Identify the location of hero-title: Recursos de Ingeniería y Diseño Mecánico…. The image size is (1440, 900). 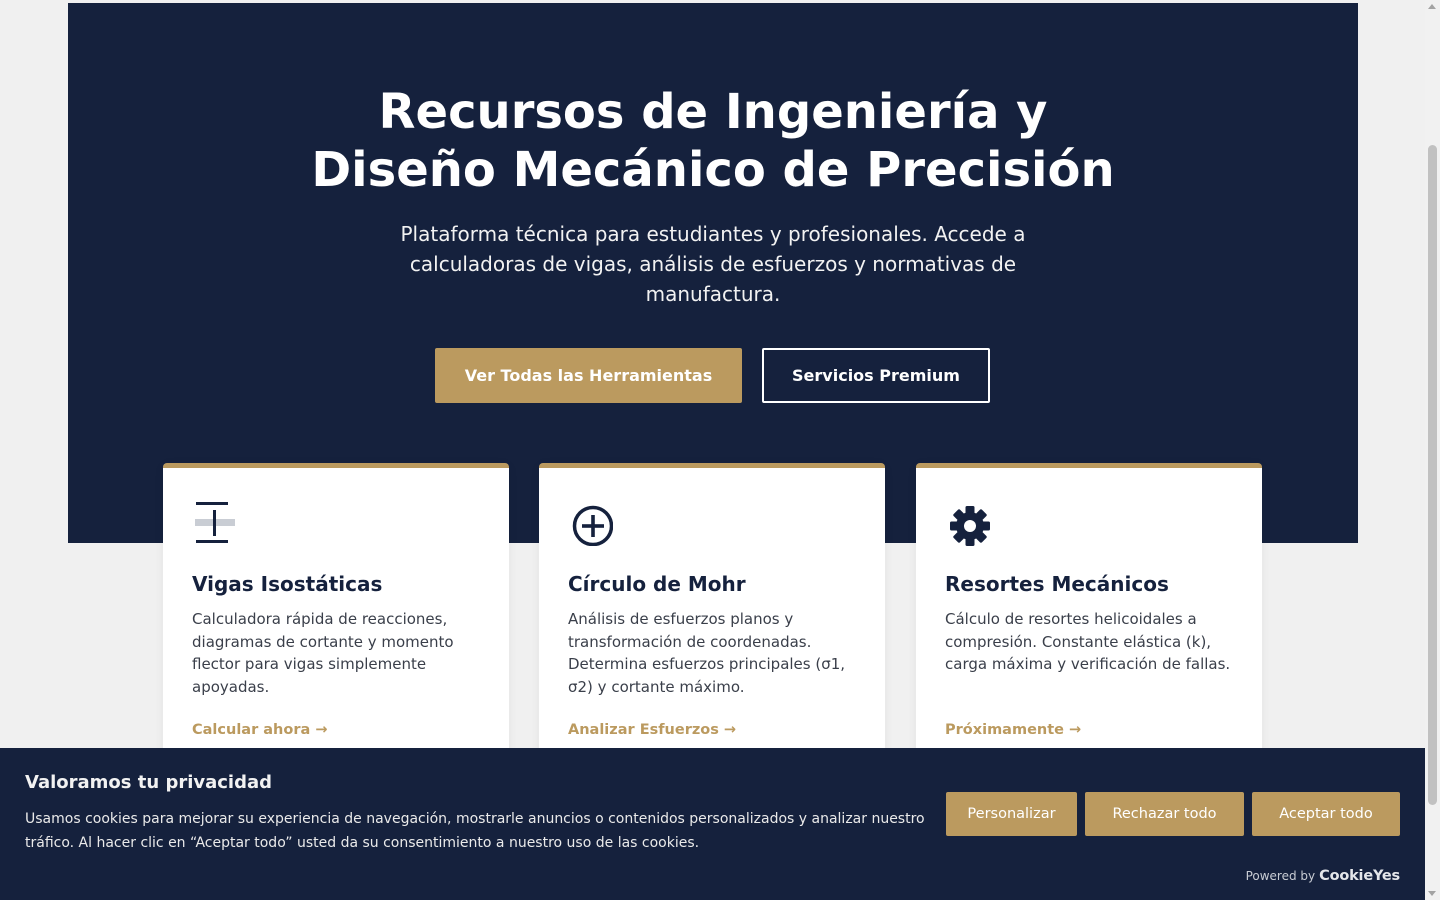
(713, 141).